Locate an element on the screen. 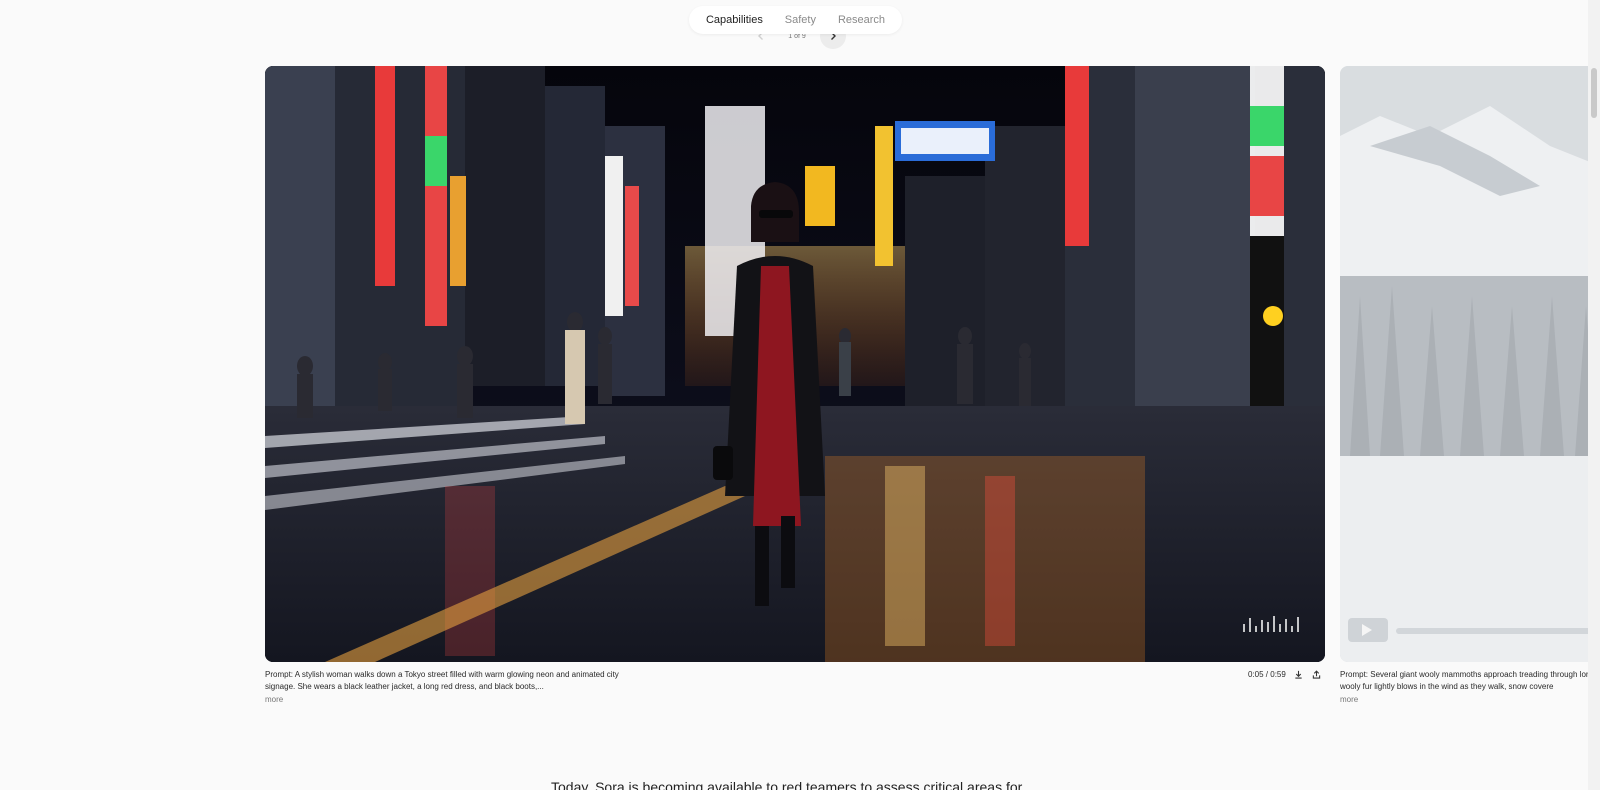  tab-capabilities: Capabilities is located at coordinates (734, 20).